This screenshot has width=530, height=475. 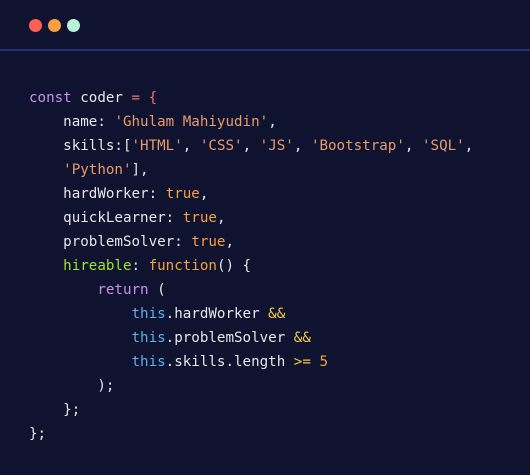 What do you see at coordinates (97, 218) in the screenshot?
I see `code-token: quickLearner` at bounding box center [97, 218].